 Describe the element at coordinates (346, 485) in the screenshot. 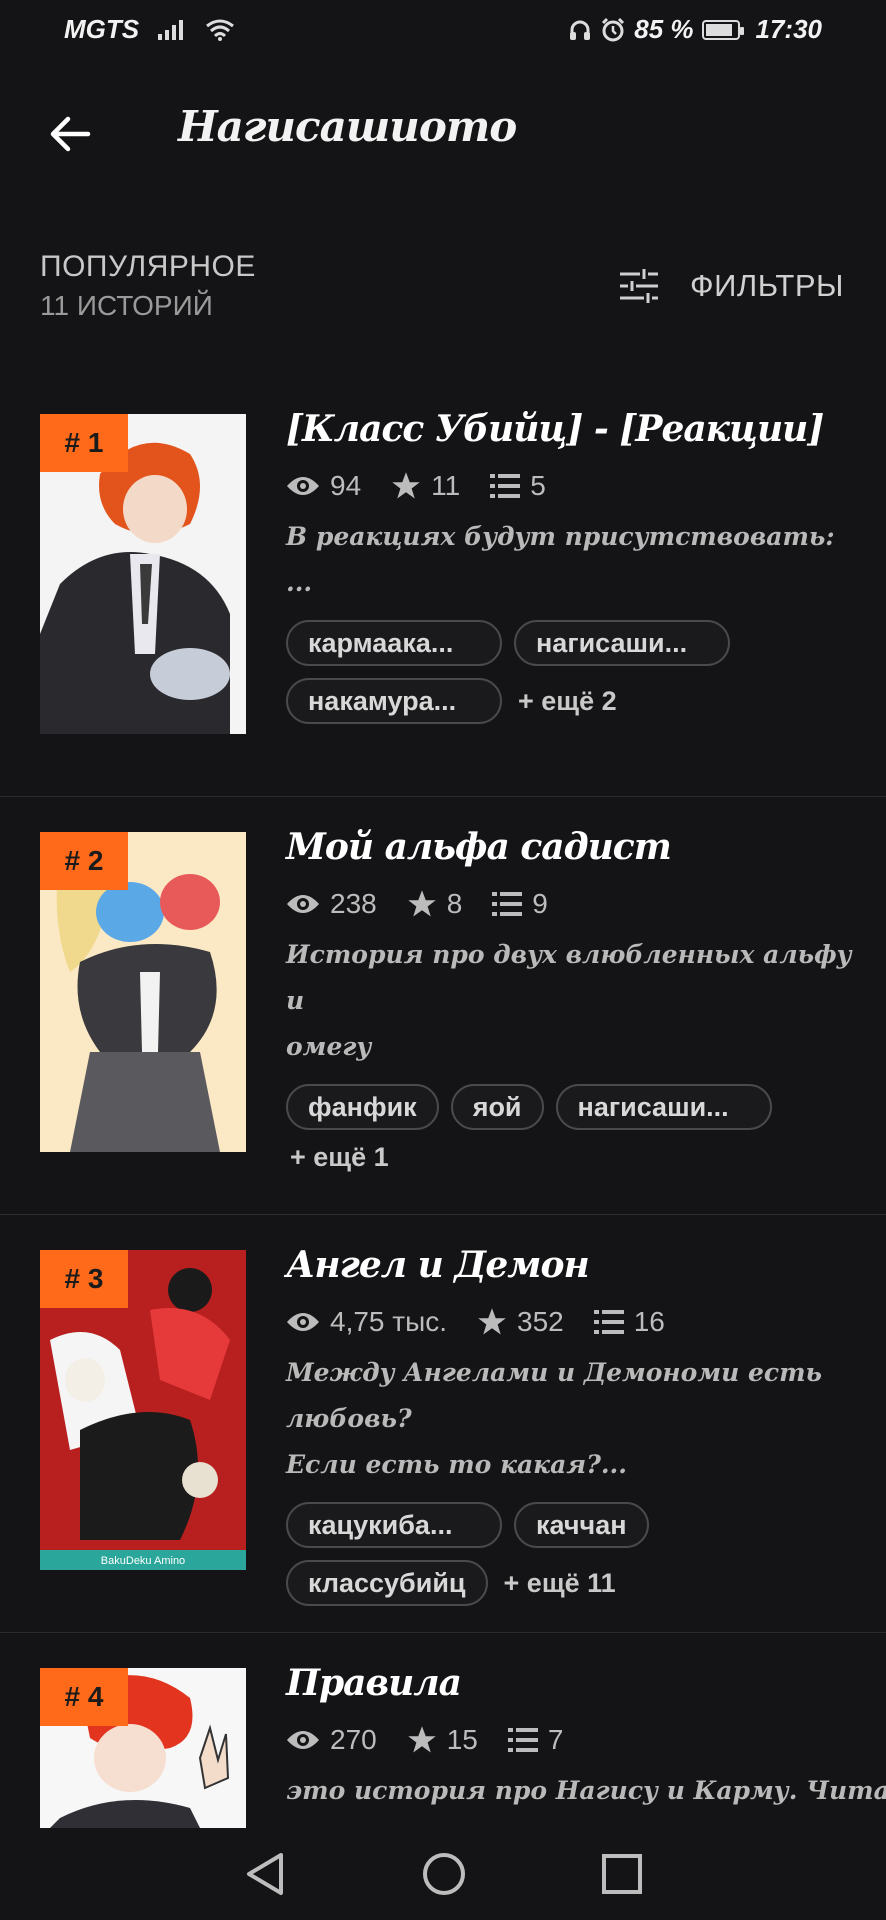

I see `views-count: 94` at that location.